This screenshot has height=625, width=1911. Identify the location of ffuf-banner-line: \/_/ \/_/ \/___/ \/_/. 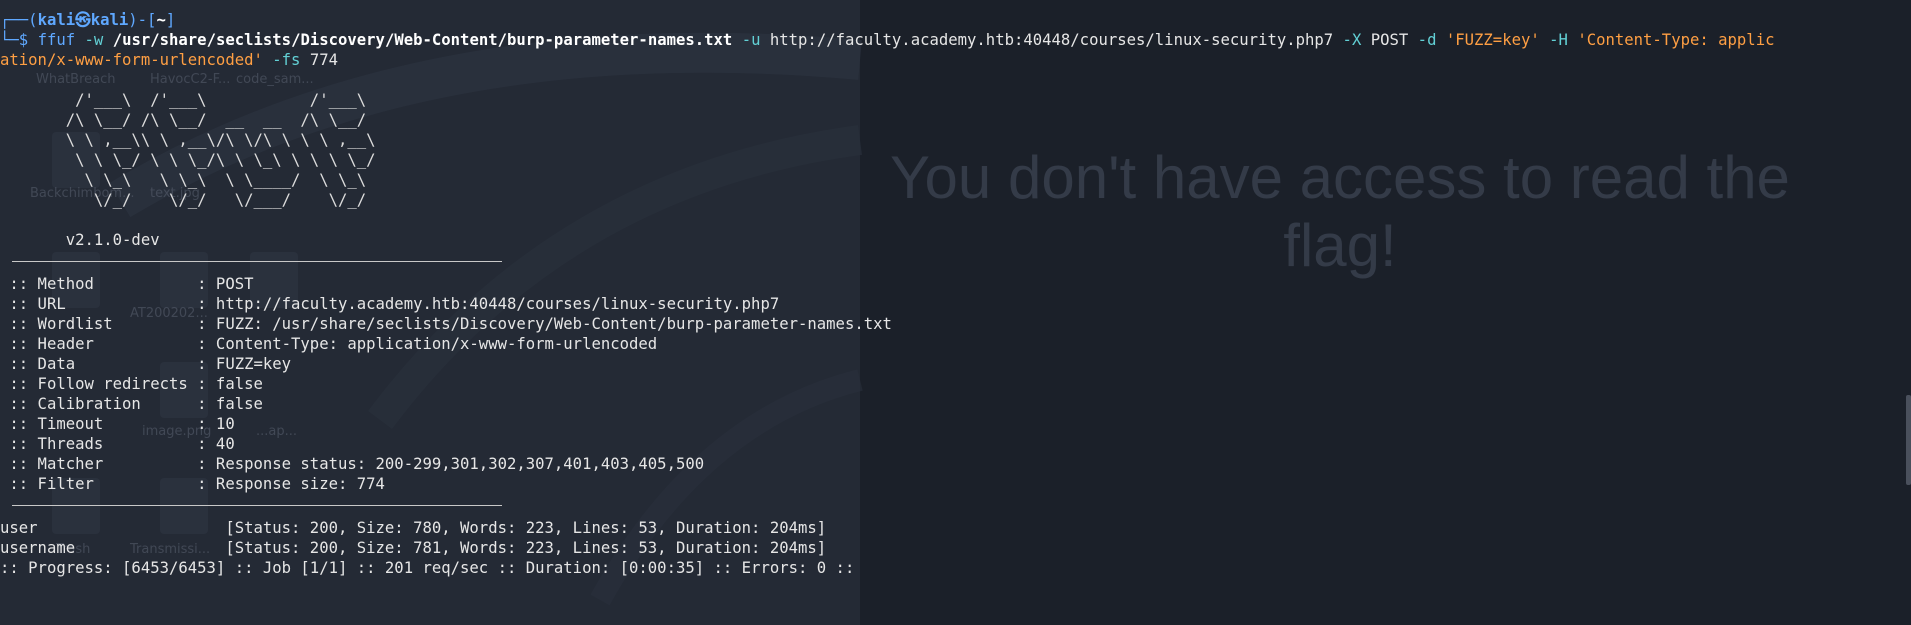
(183, 200).